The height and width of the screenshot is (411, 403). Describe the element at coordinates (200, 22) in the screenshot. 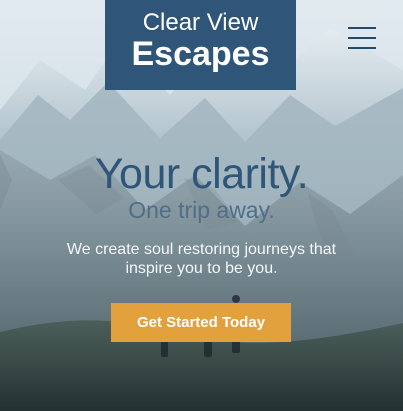

I see `logo-line-1: Clear View` at that location.